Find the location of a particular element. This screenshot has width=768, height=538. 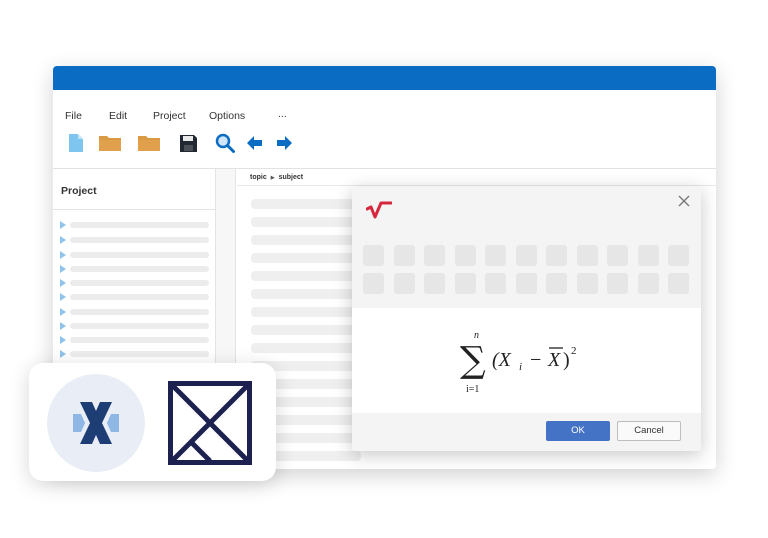

equation-editor-area: n ∑ i=1 (X i − X ) 2 is located at coordinates (526, 360).